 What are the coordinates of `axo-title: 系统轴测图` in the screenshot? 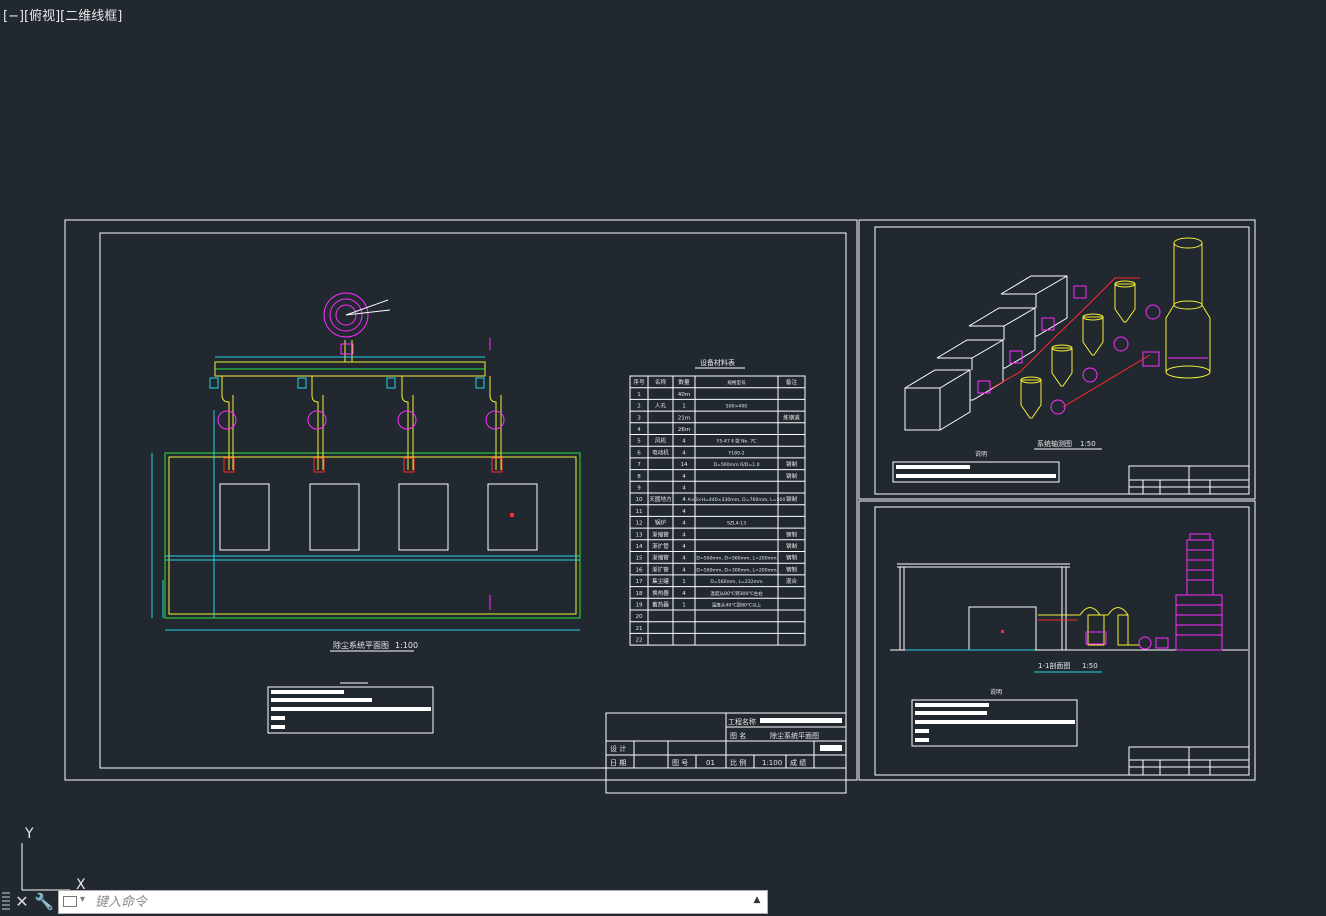 It's located at (1054, 443).